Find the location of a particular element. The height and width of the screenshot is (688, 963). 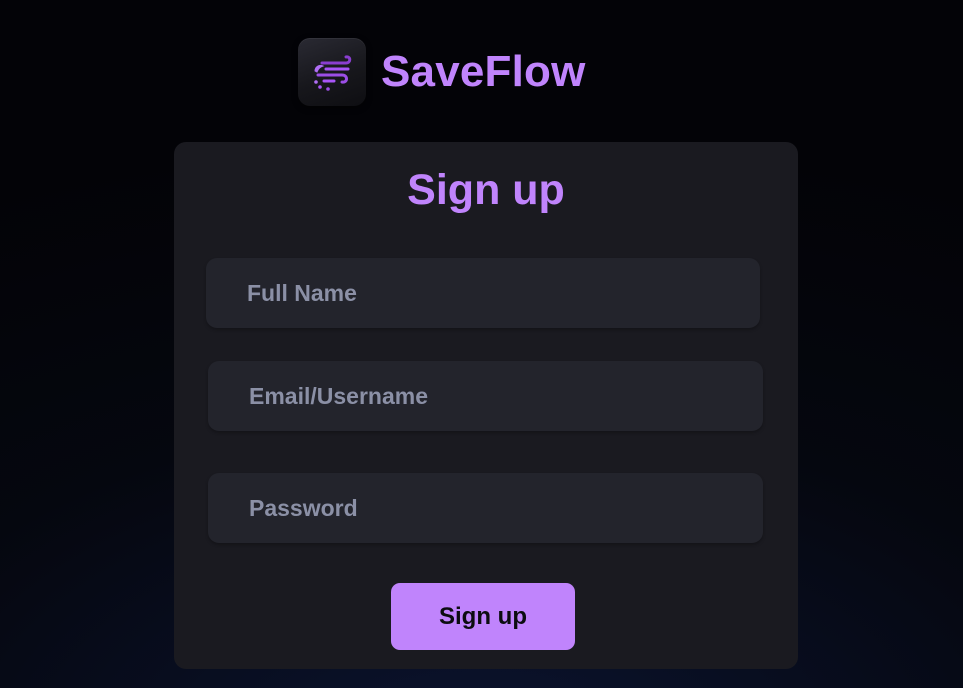

app-logo-icon is located at coordinates (332, 72).